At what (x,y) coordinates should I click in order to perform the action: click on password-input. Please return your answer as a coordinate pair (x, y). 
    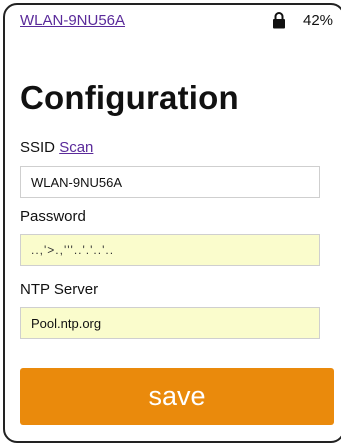
    Looking at the image, I should click on (170, 250).